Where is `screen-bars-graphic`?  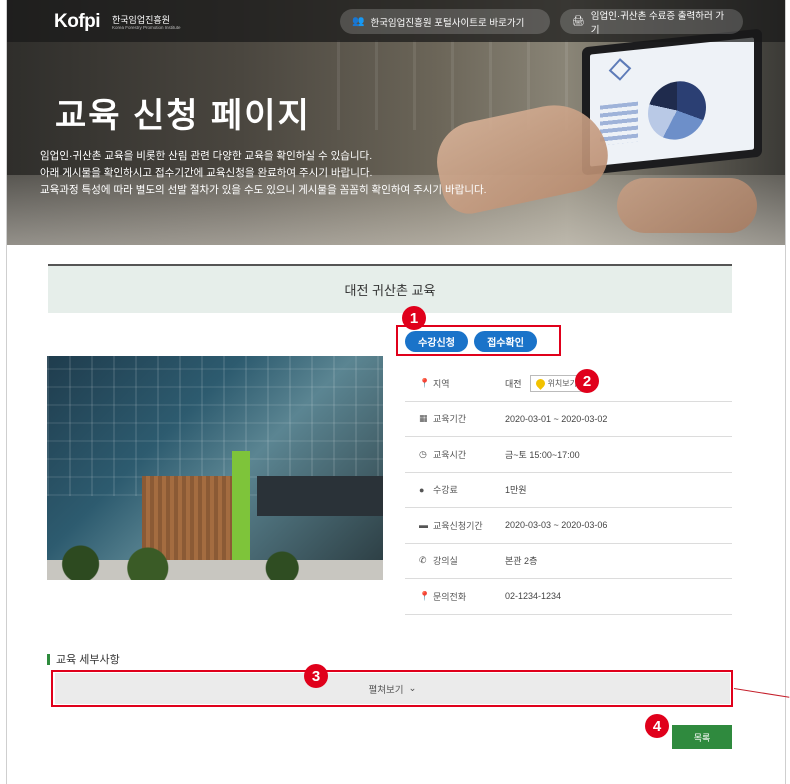
screen-bars-graphic is located at coordinates (619, 123).